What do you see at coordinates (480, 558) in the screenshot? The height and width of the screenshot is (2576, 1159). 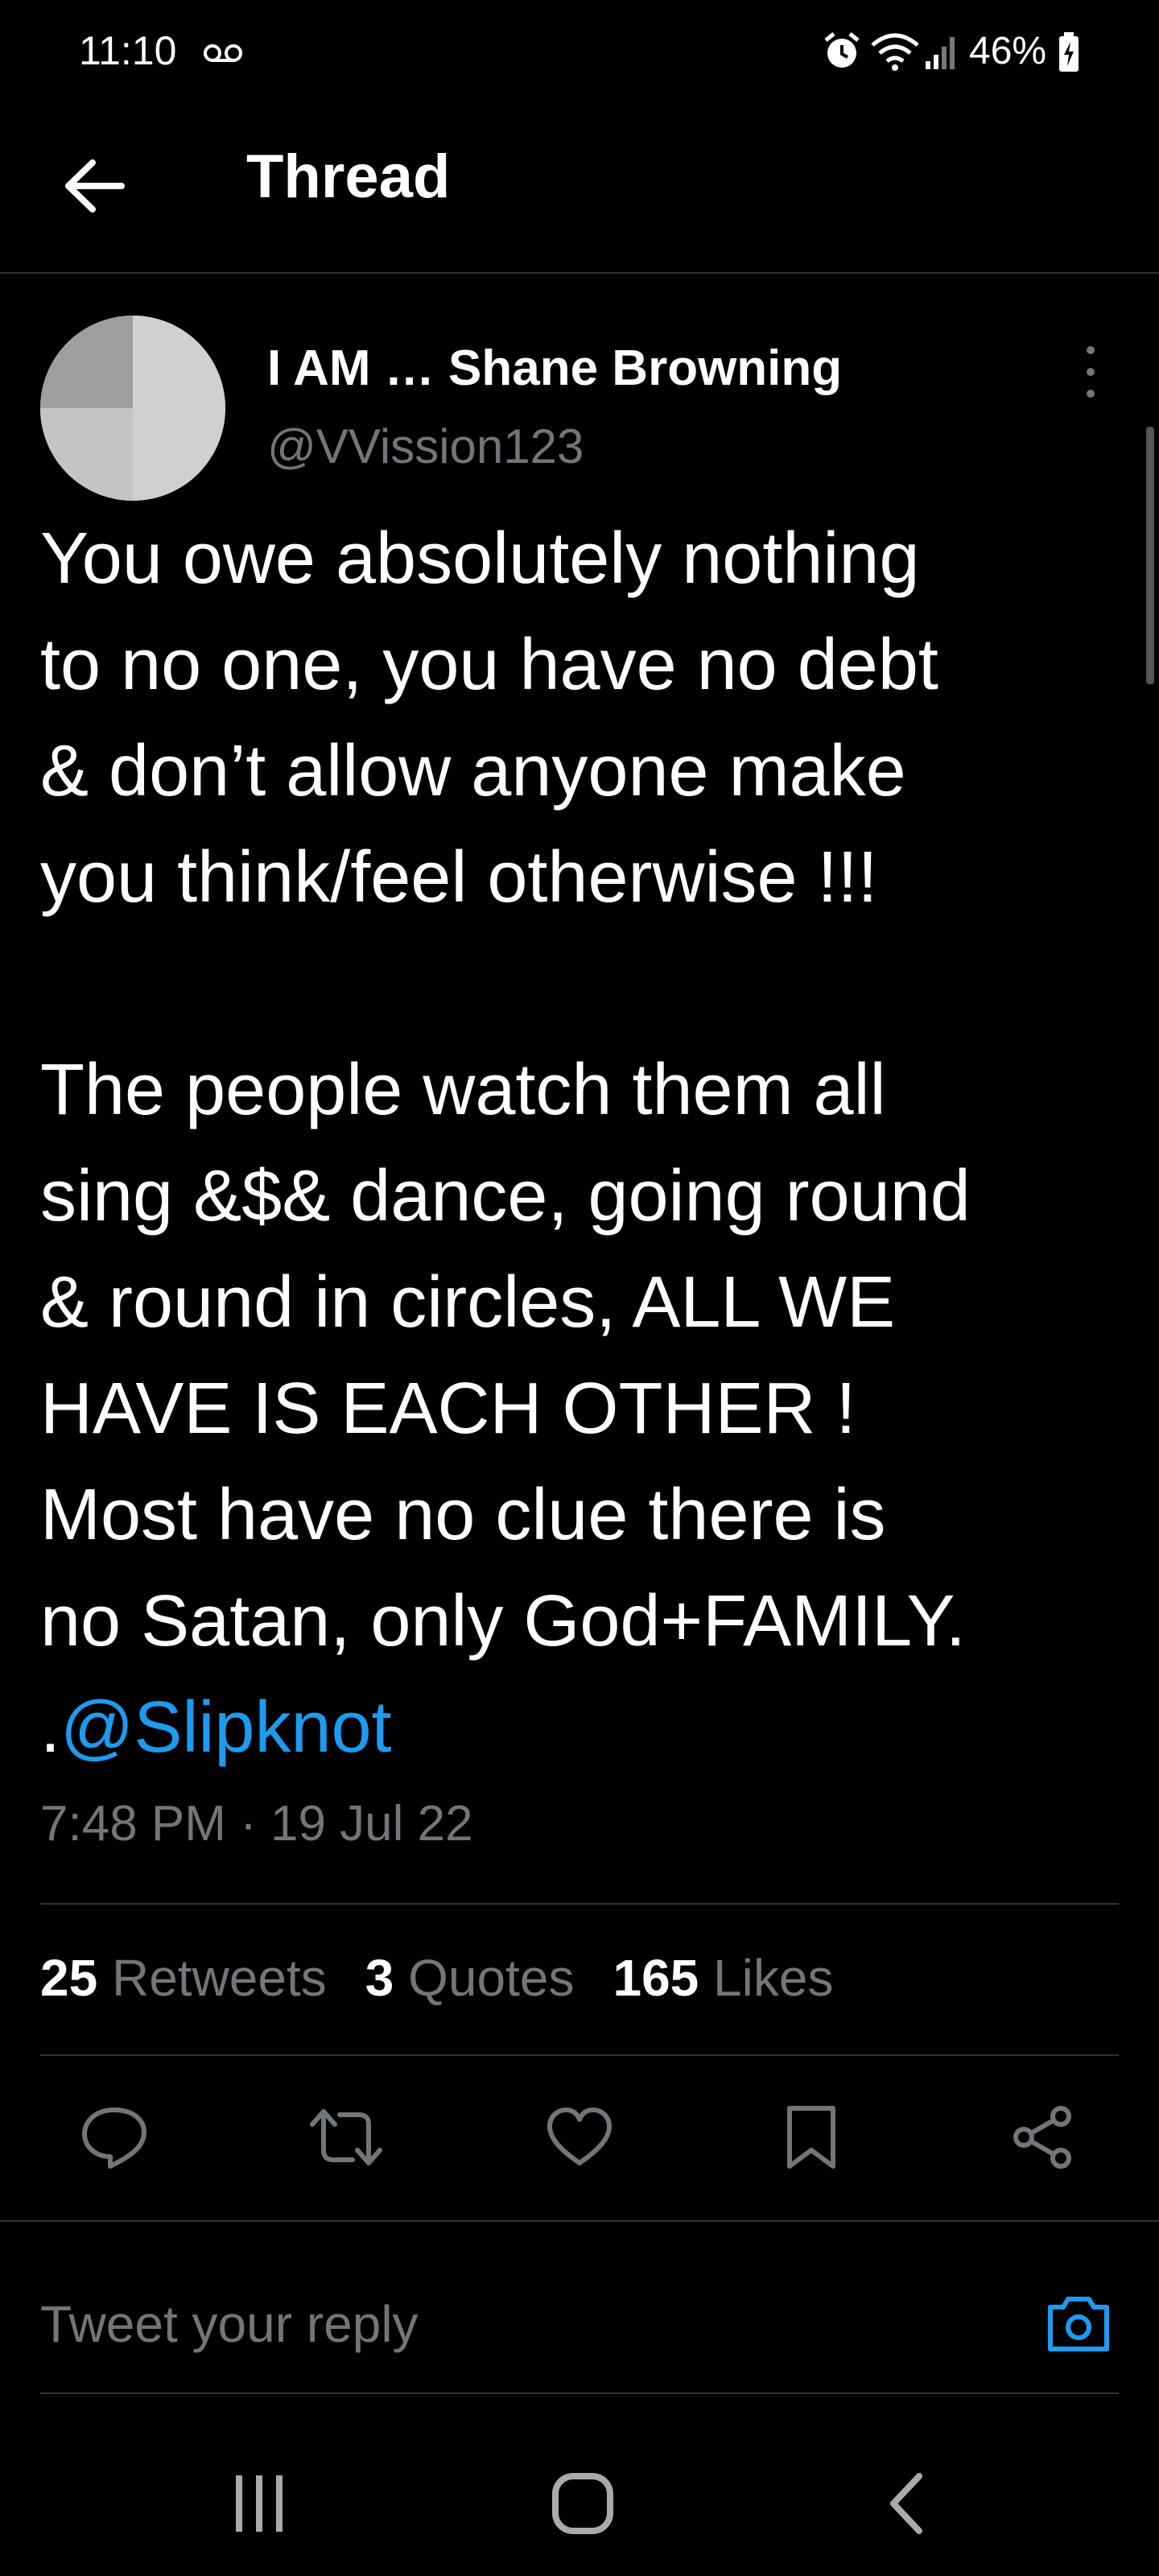 I see `tweet-line: You owe absolutely nothing` at bounding box center [480, 558].